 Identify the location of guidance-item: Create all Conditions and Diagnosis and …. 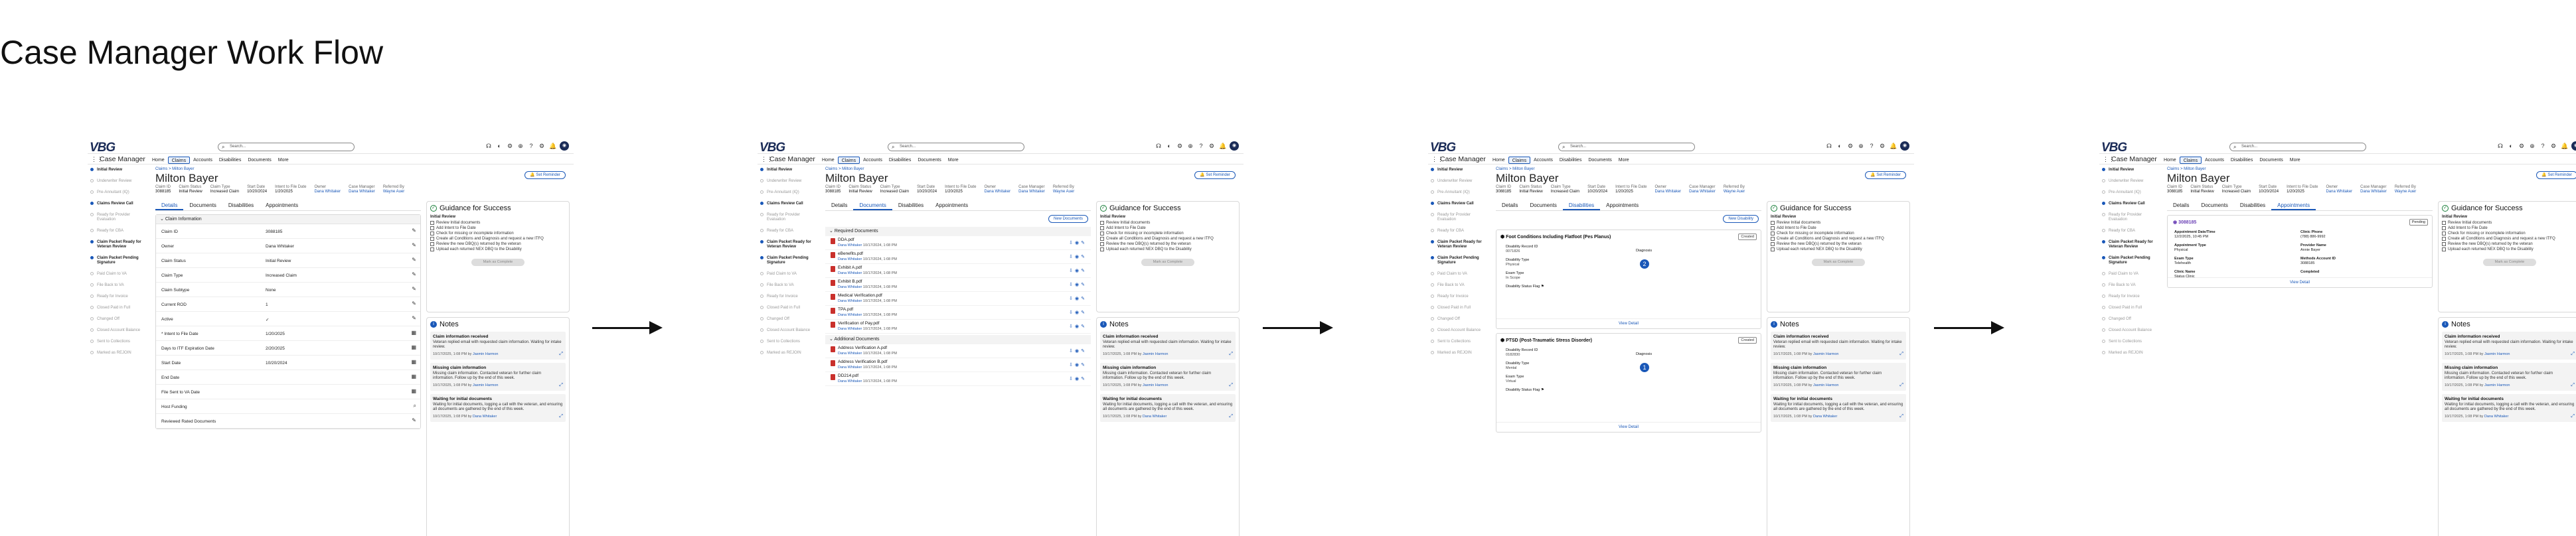
(498, 238).